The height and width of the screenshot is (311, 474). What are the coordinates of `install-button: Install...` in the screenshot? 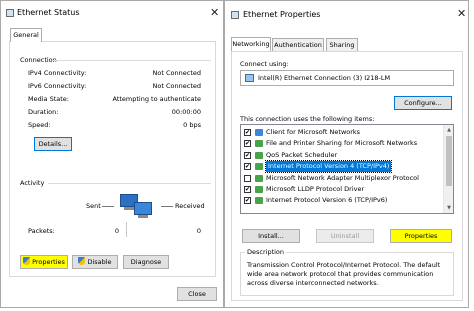 It's located at (271, 236).